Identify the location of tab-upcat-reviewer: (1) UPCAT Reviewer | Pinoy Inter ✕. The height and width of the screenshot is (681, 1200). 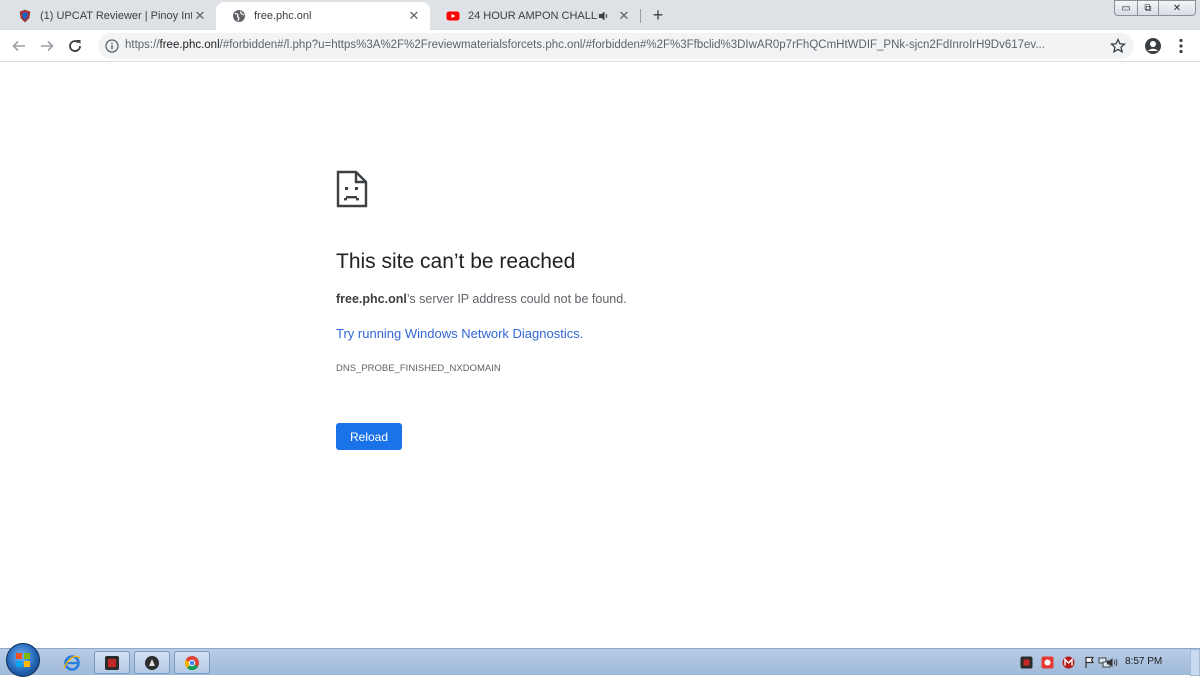
(109, 16).